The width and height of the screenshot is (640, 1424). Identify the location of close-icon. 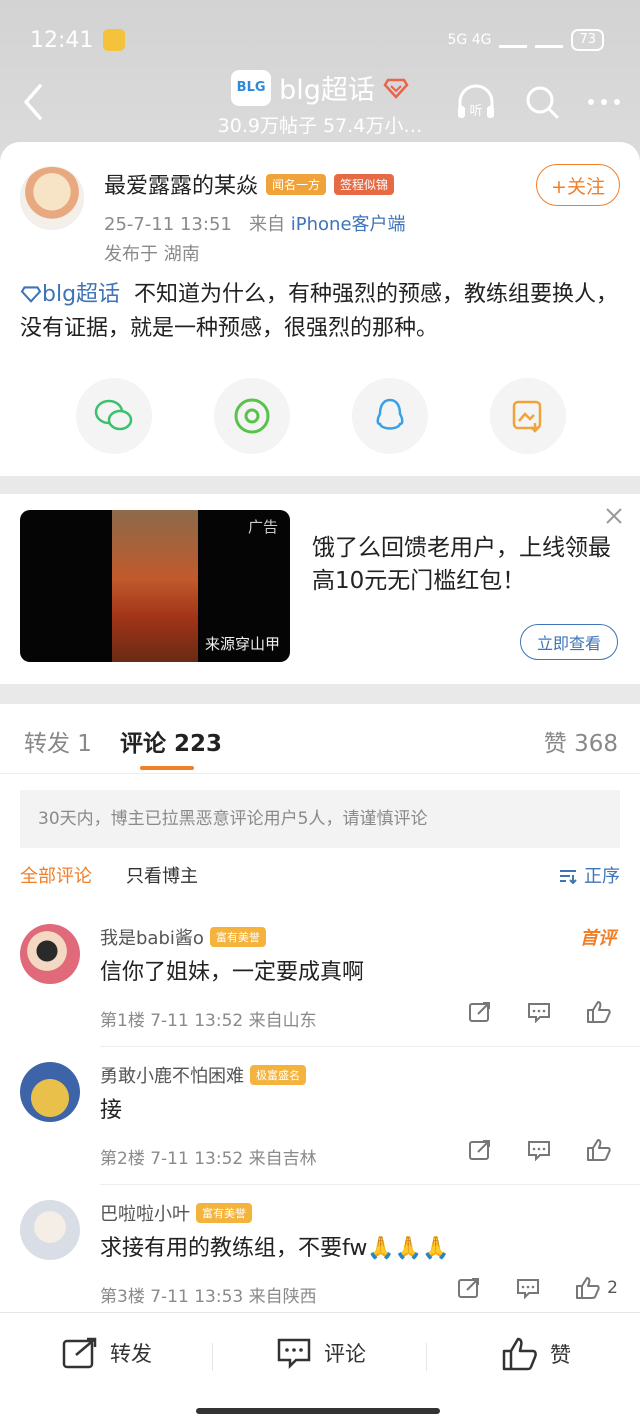
(614, 516).